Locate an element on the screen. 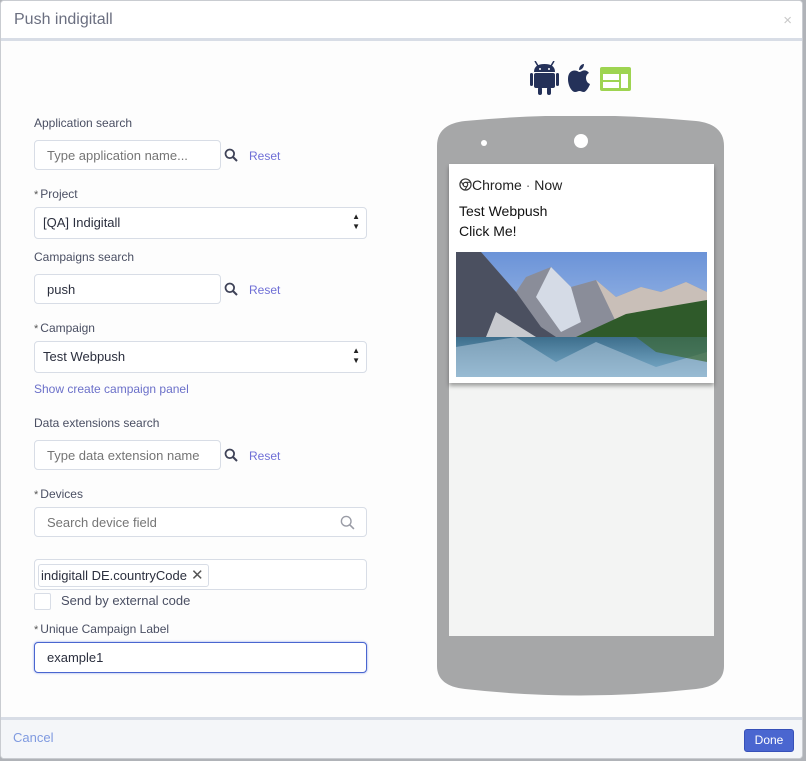  campaigns-search-label: Campaigns search is located at coordinates (84, 257).